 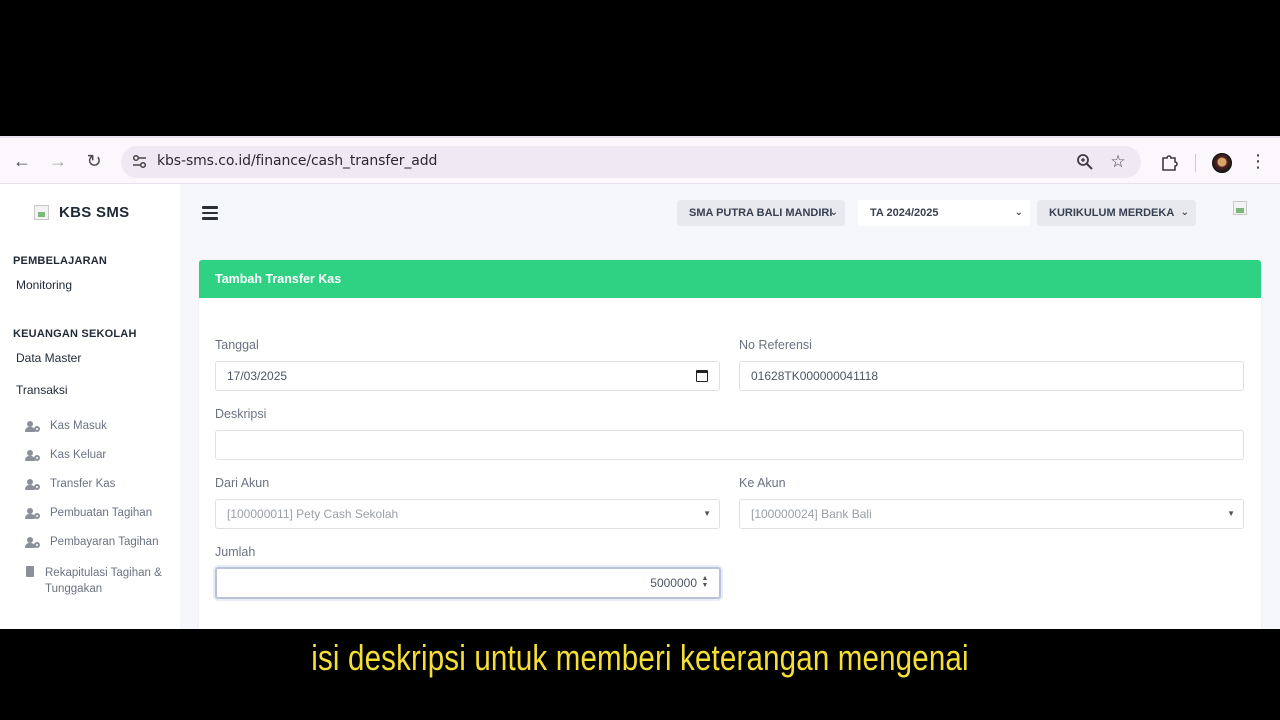 I want to click on dari-akun-select: [100000011] Pety Cash Sekolah ▼, so click(x=467, y=514).